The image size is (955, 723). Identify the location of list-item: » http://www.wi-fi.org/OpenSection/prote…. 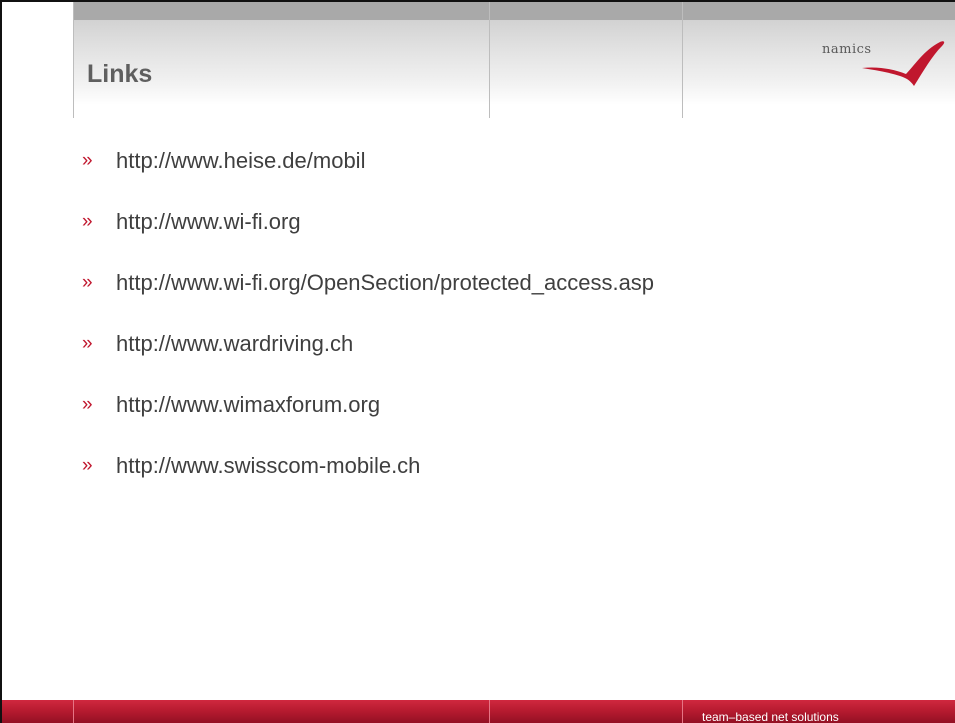
(368, 296).